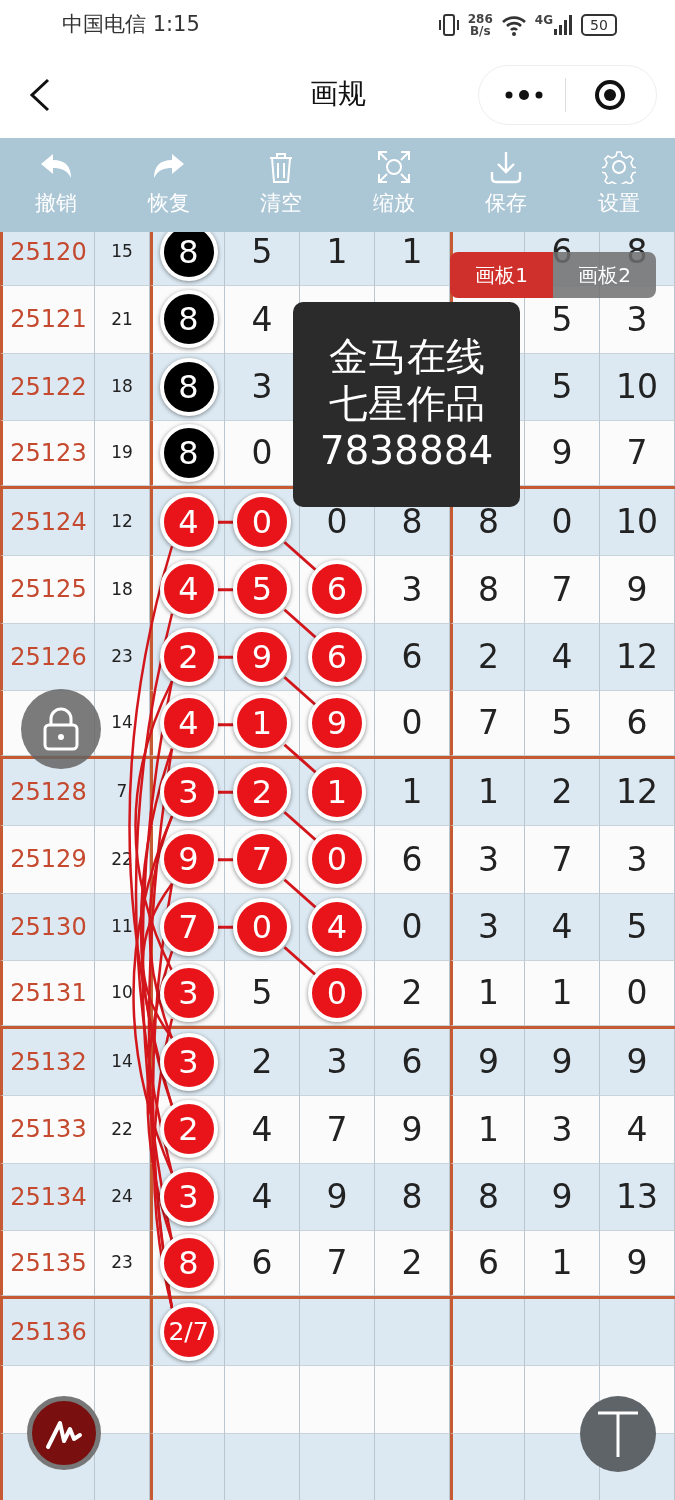  I want to click on wifi-icon, so click(513, 25).